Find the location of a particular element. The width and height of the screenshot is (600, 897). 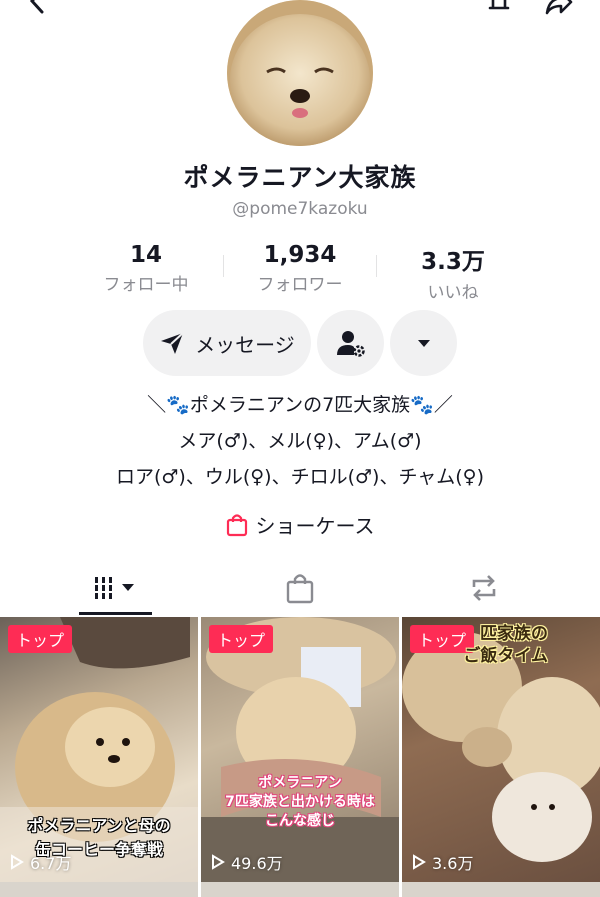

display-name: ポメラニアン大家族 is located at coordinates (300, 177).